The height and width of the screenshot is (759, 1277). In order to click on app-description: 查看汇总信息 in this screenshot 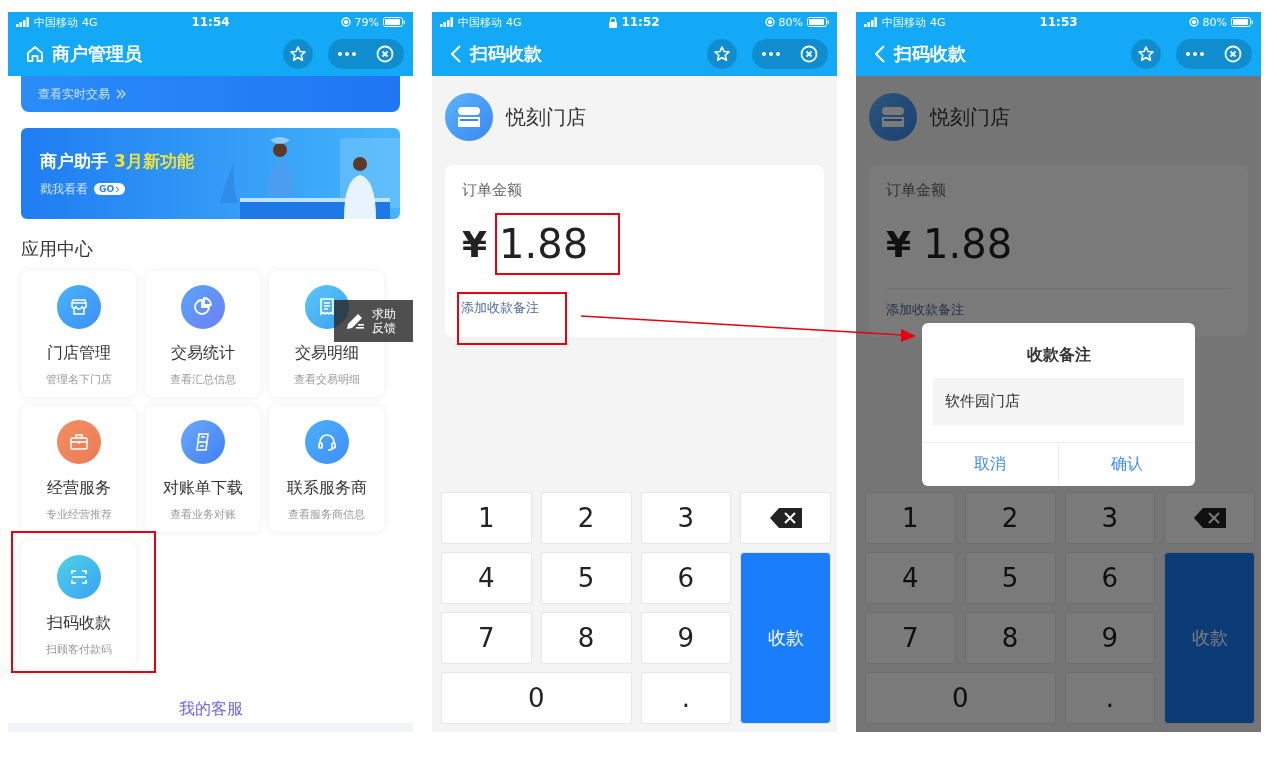, I will do `click(202, 379)`.